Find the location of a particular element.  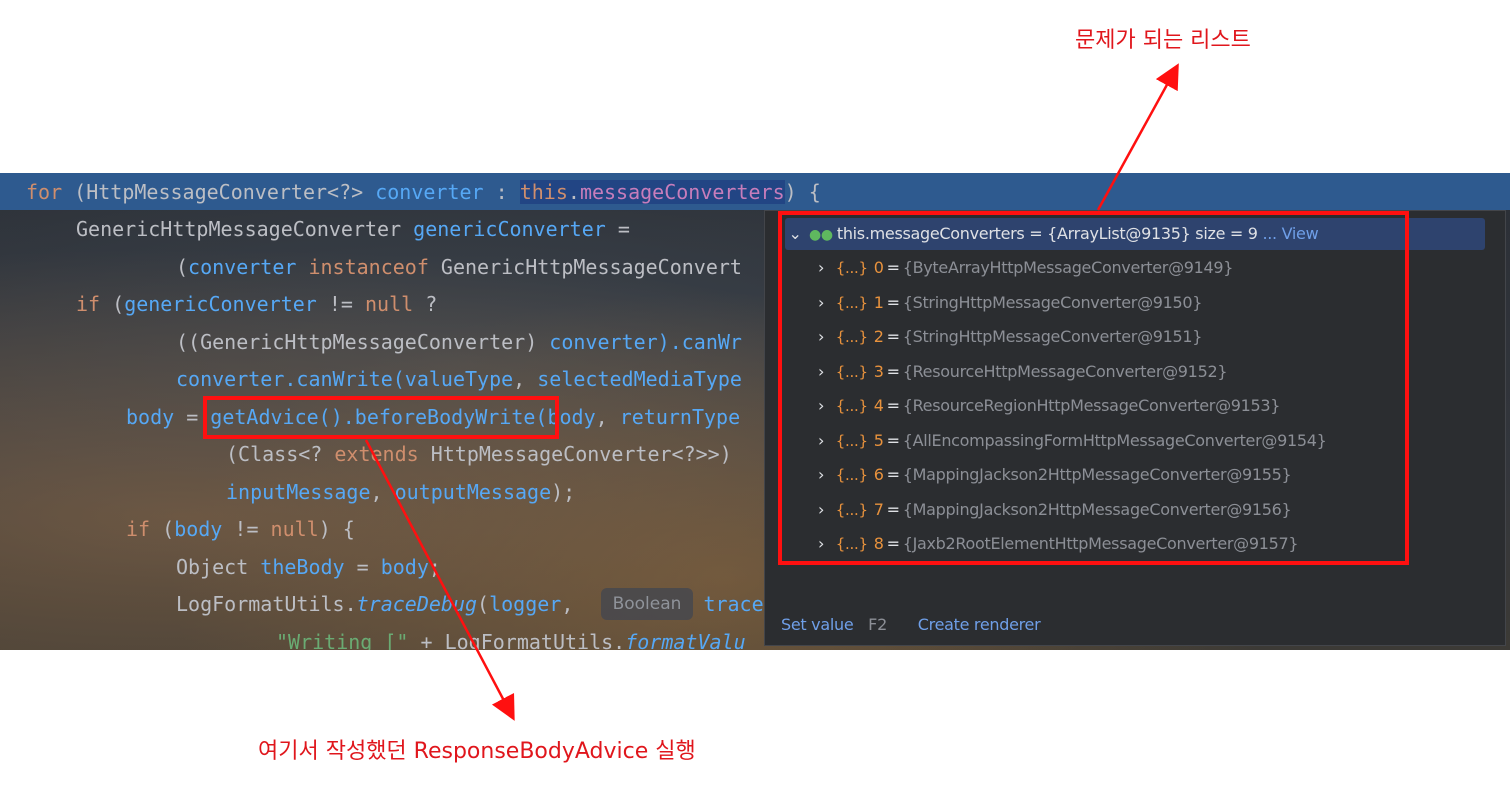

set-value-shortcut: F2 is located at coordinates (877, 624).